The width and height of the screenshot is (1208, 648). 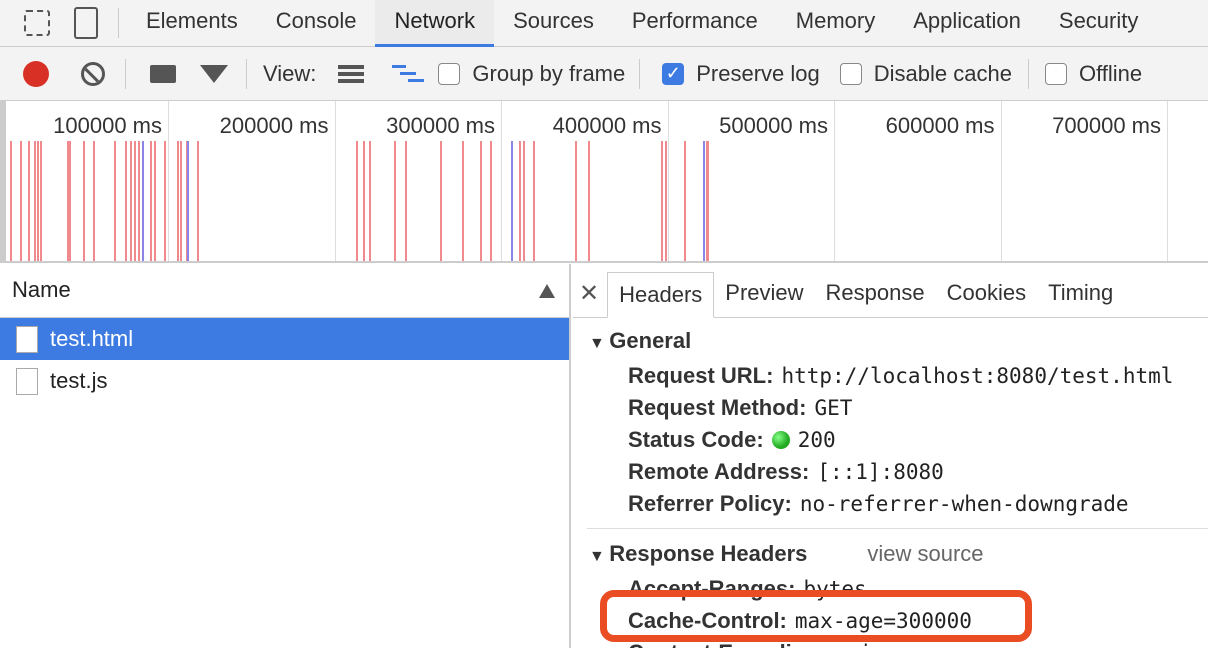 What do you see at coordinates (408, 73) in the screenshot?
I see `waterfall-view-icon` at bounding box center [408, 73].